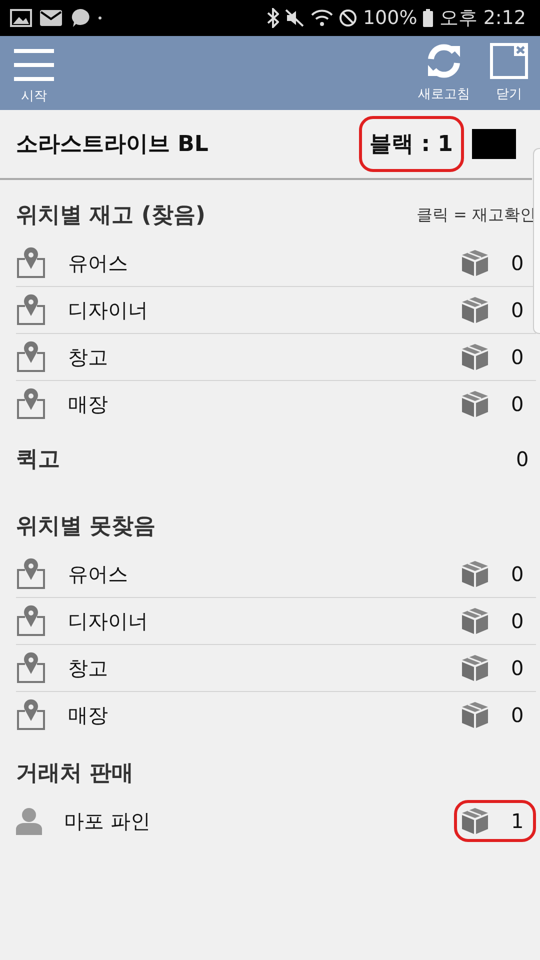 This screenshot has width=540, height=960. Describe the element at coordinates (390, 18) in the screenshot. I see `battery-percent: 100%` at that location.